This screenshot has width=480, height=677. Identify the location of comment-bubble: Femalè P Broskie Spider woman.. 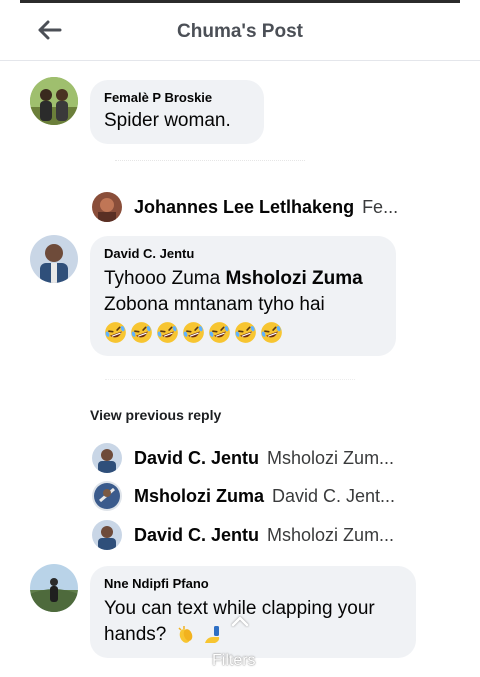
(177, 112).